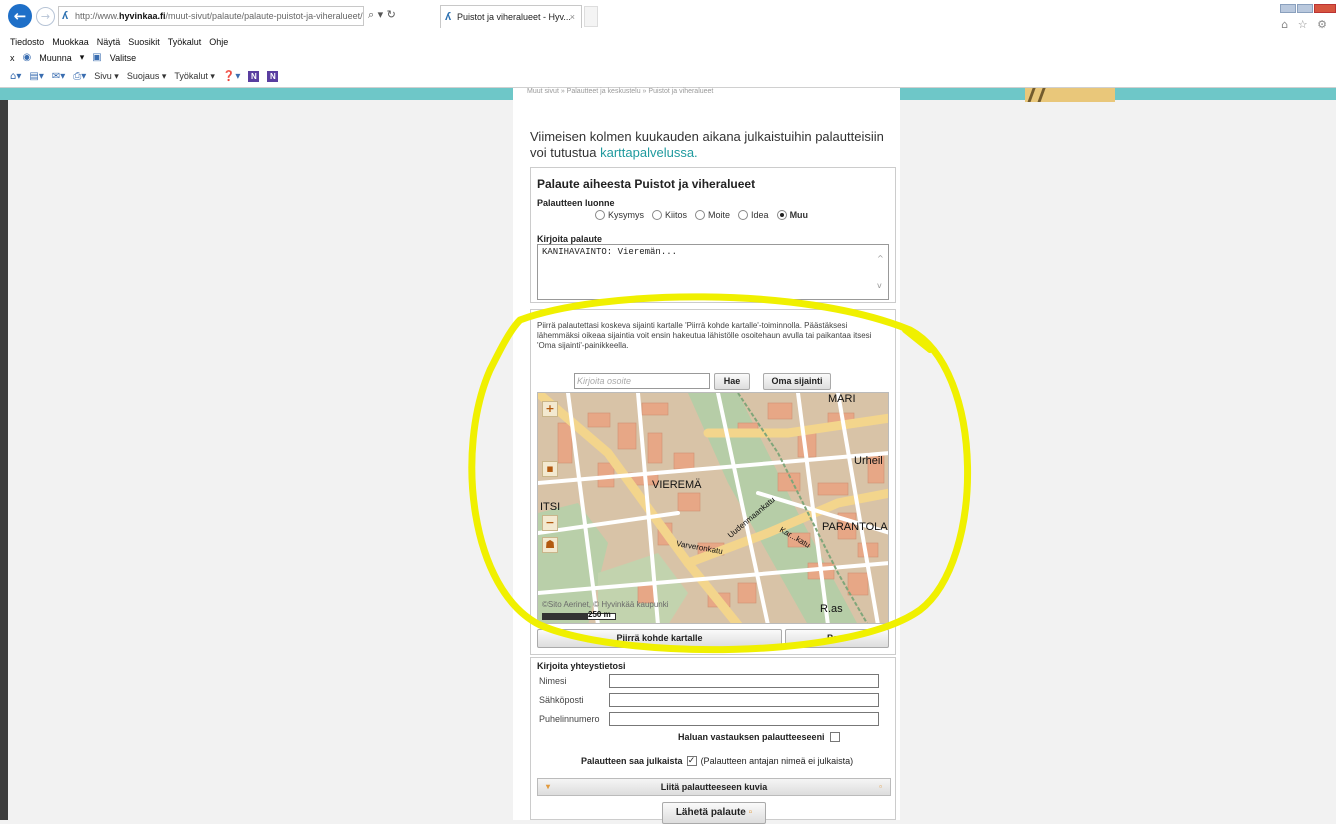  I want to click on cancel-button: Peru, so click(837, 638).